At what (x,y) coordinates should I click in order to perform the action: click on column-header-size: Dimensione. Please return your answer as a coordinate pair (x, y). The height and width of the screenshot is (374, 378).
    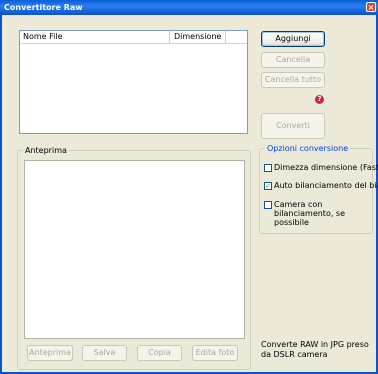
    Looking at the image, I should click on (198, 37).